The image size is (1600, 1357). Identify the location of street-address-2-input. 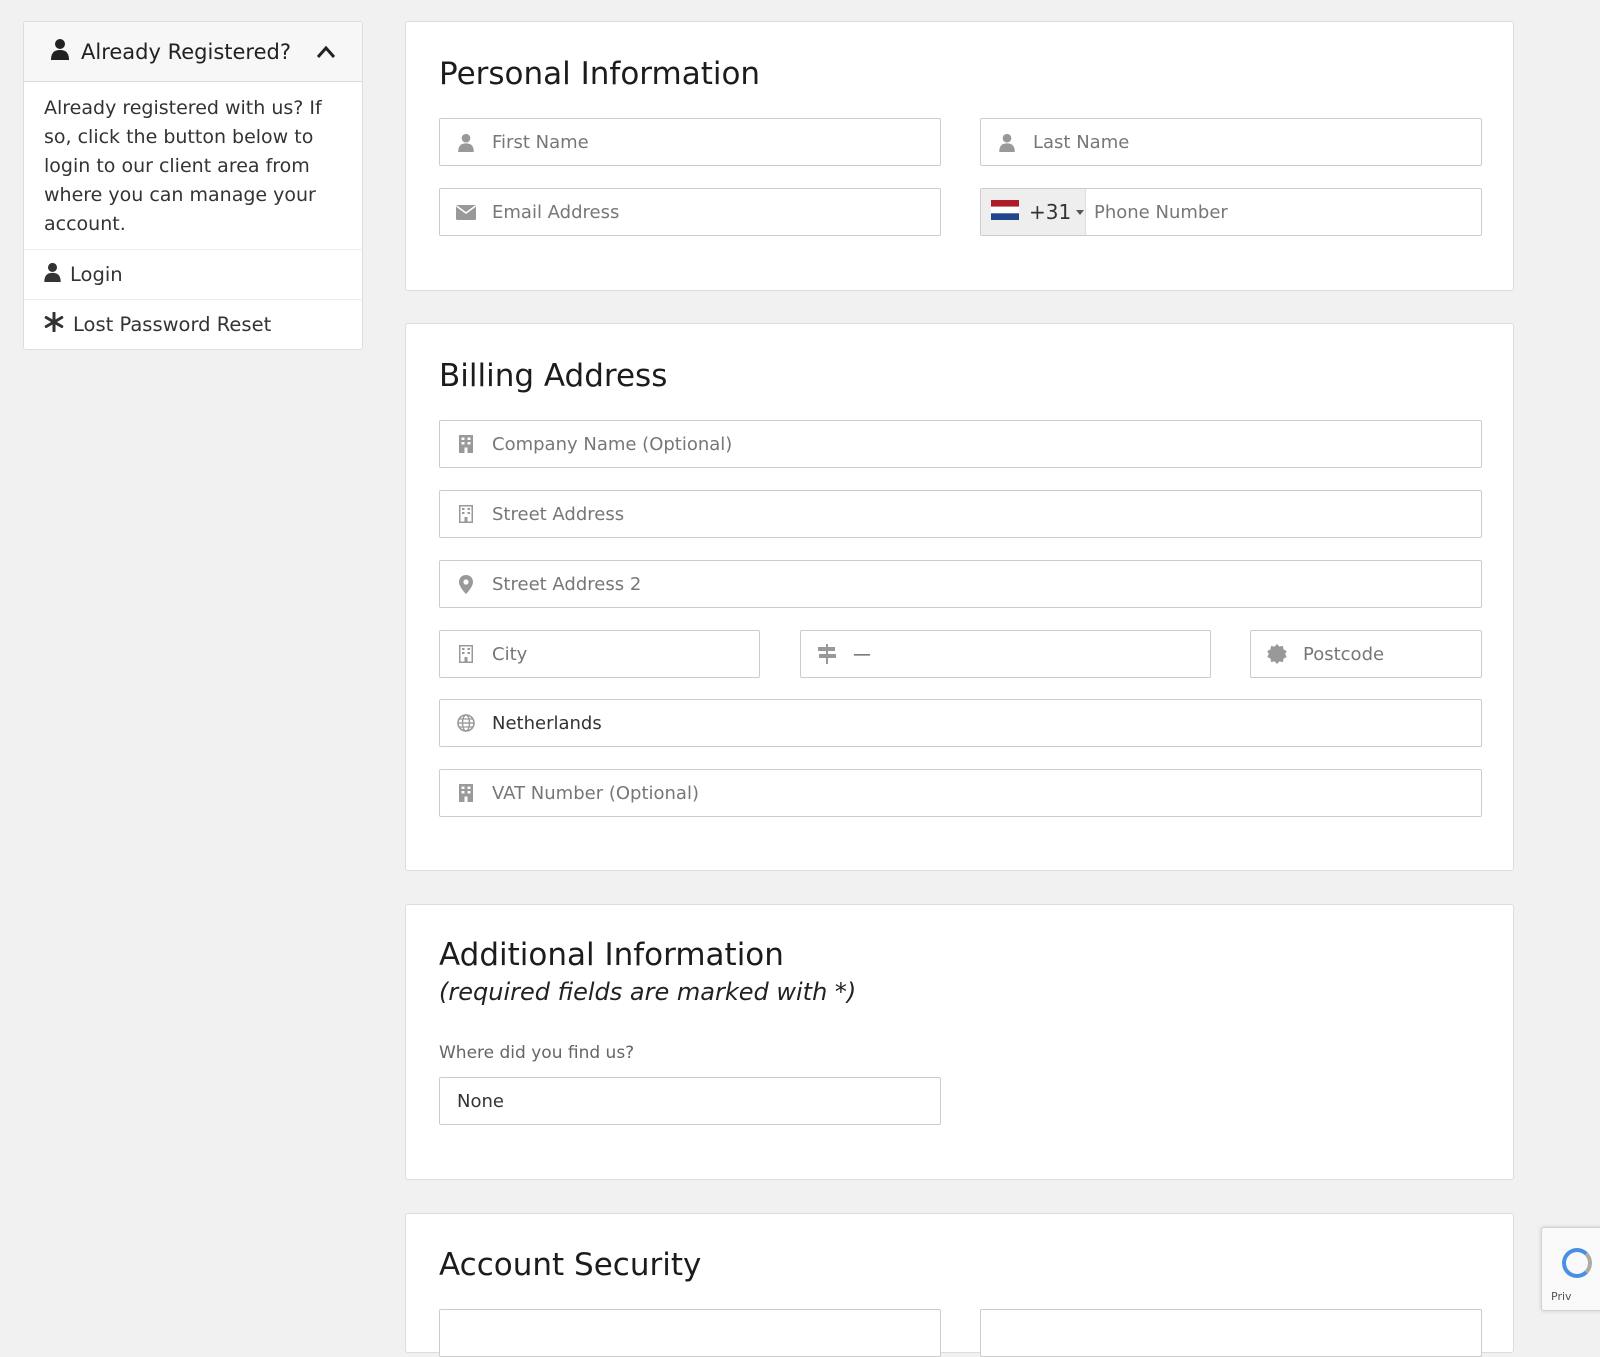
(986, 584).